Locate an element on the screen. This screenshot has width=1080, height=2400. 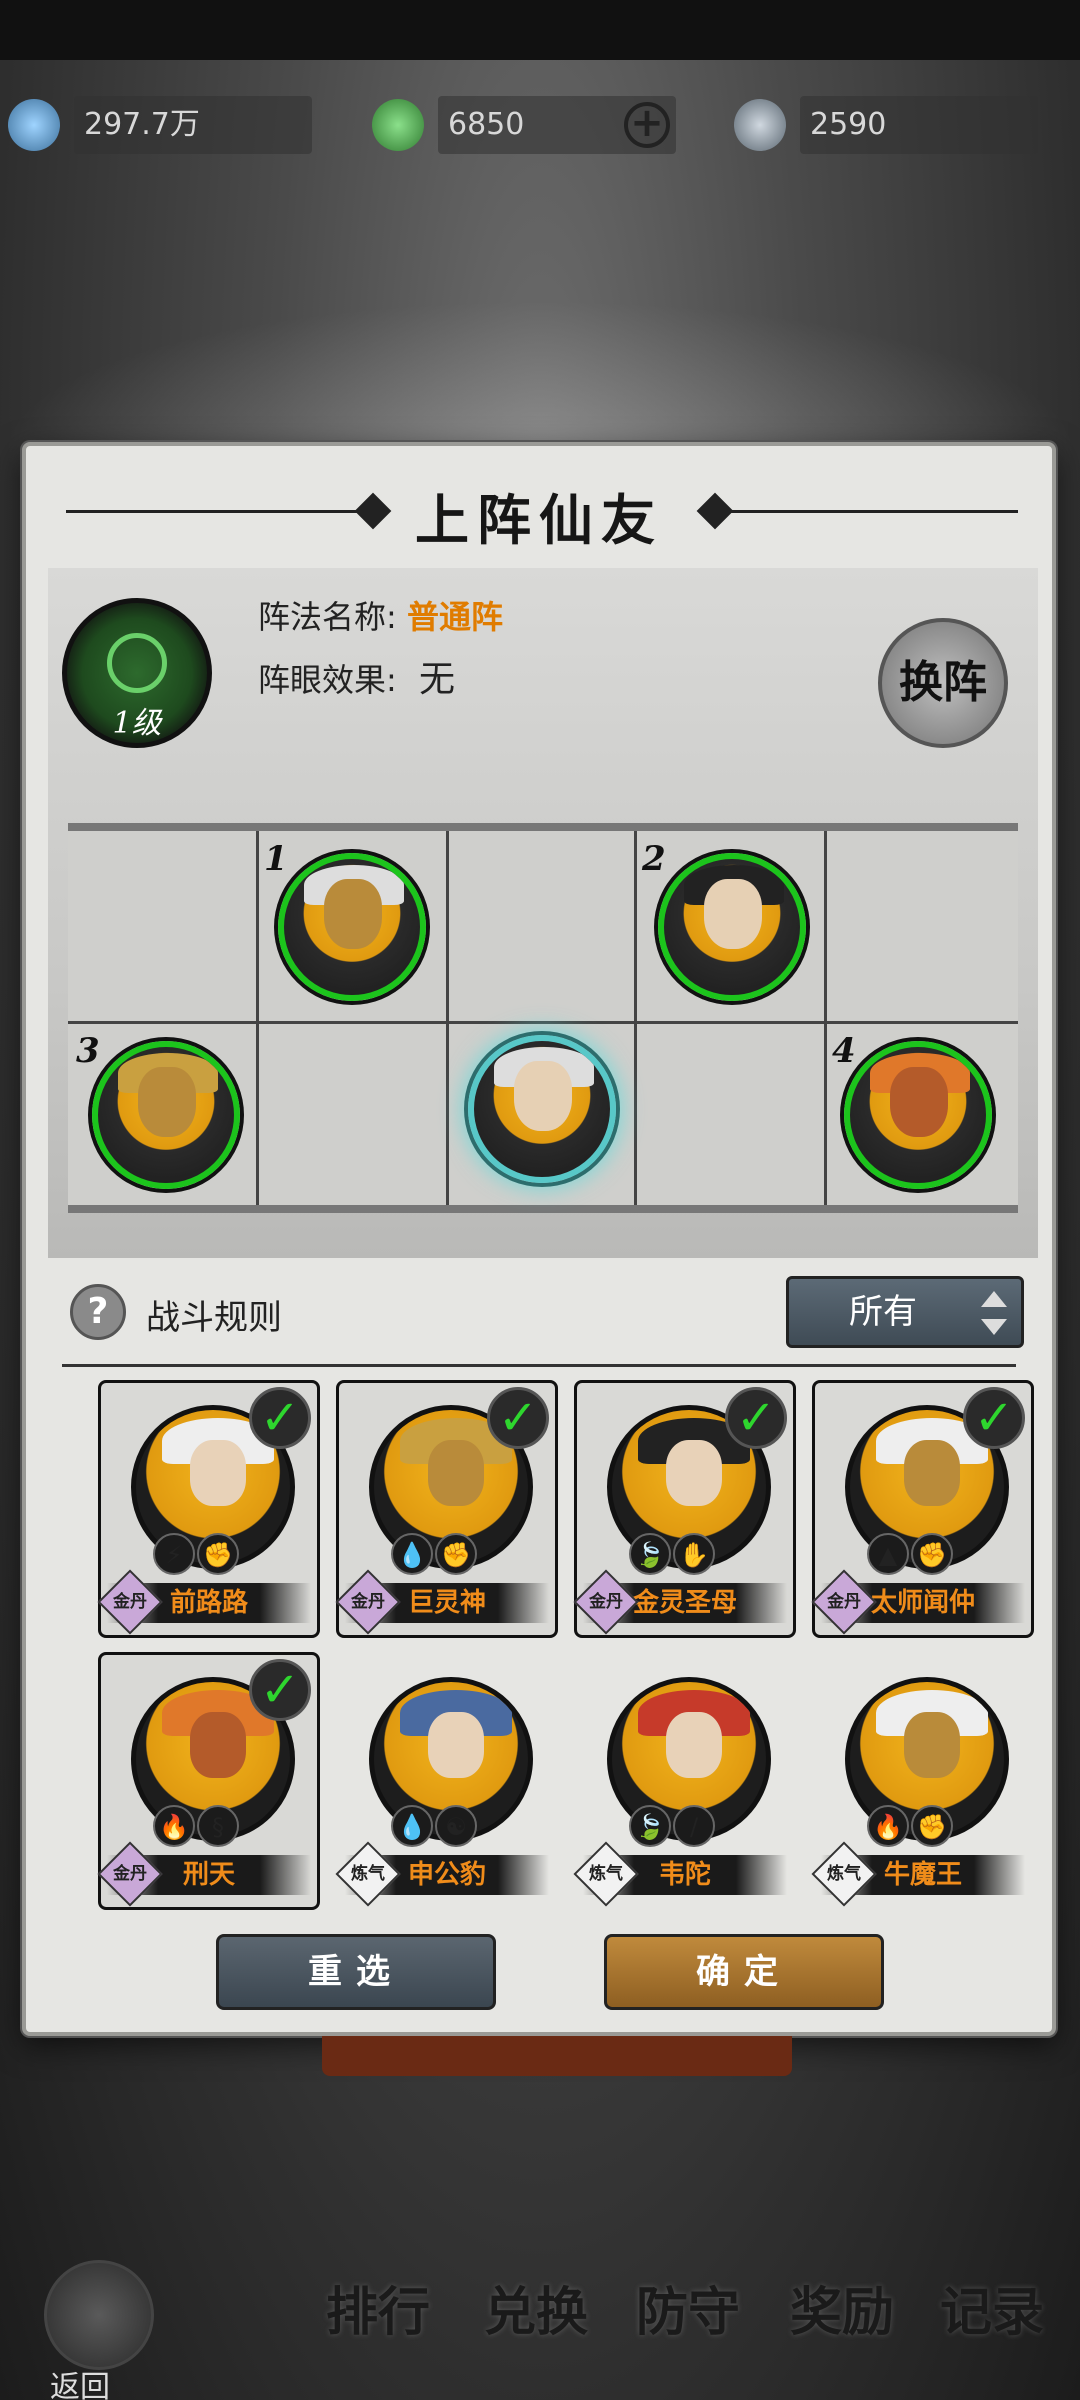
slot-number-1: 1 is located at coordinates (276, 859).